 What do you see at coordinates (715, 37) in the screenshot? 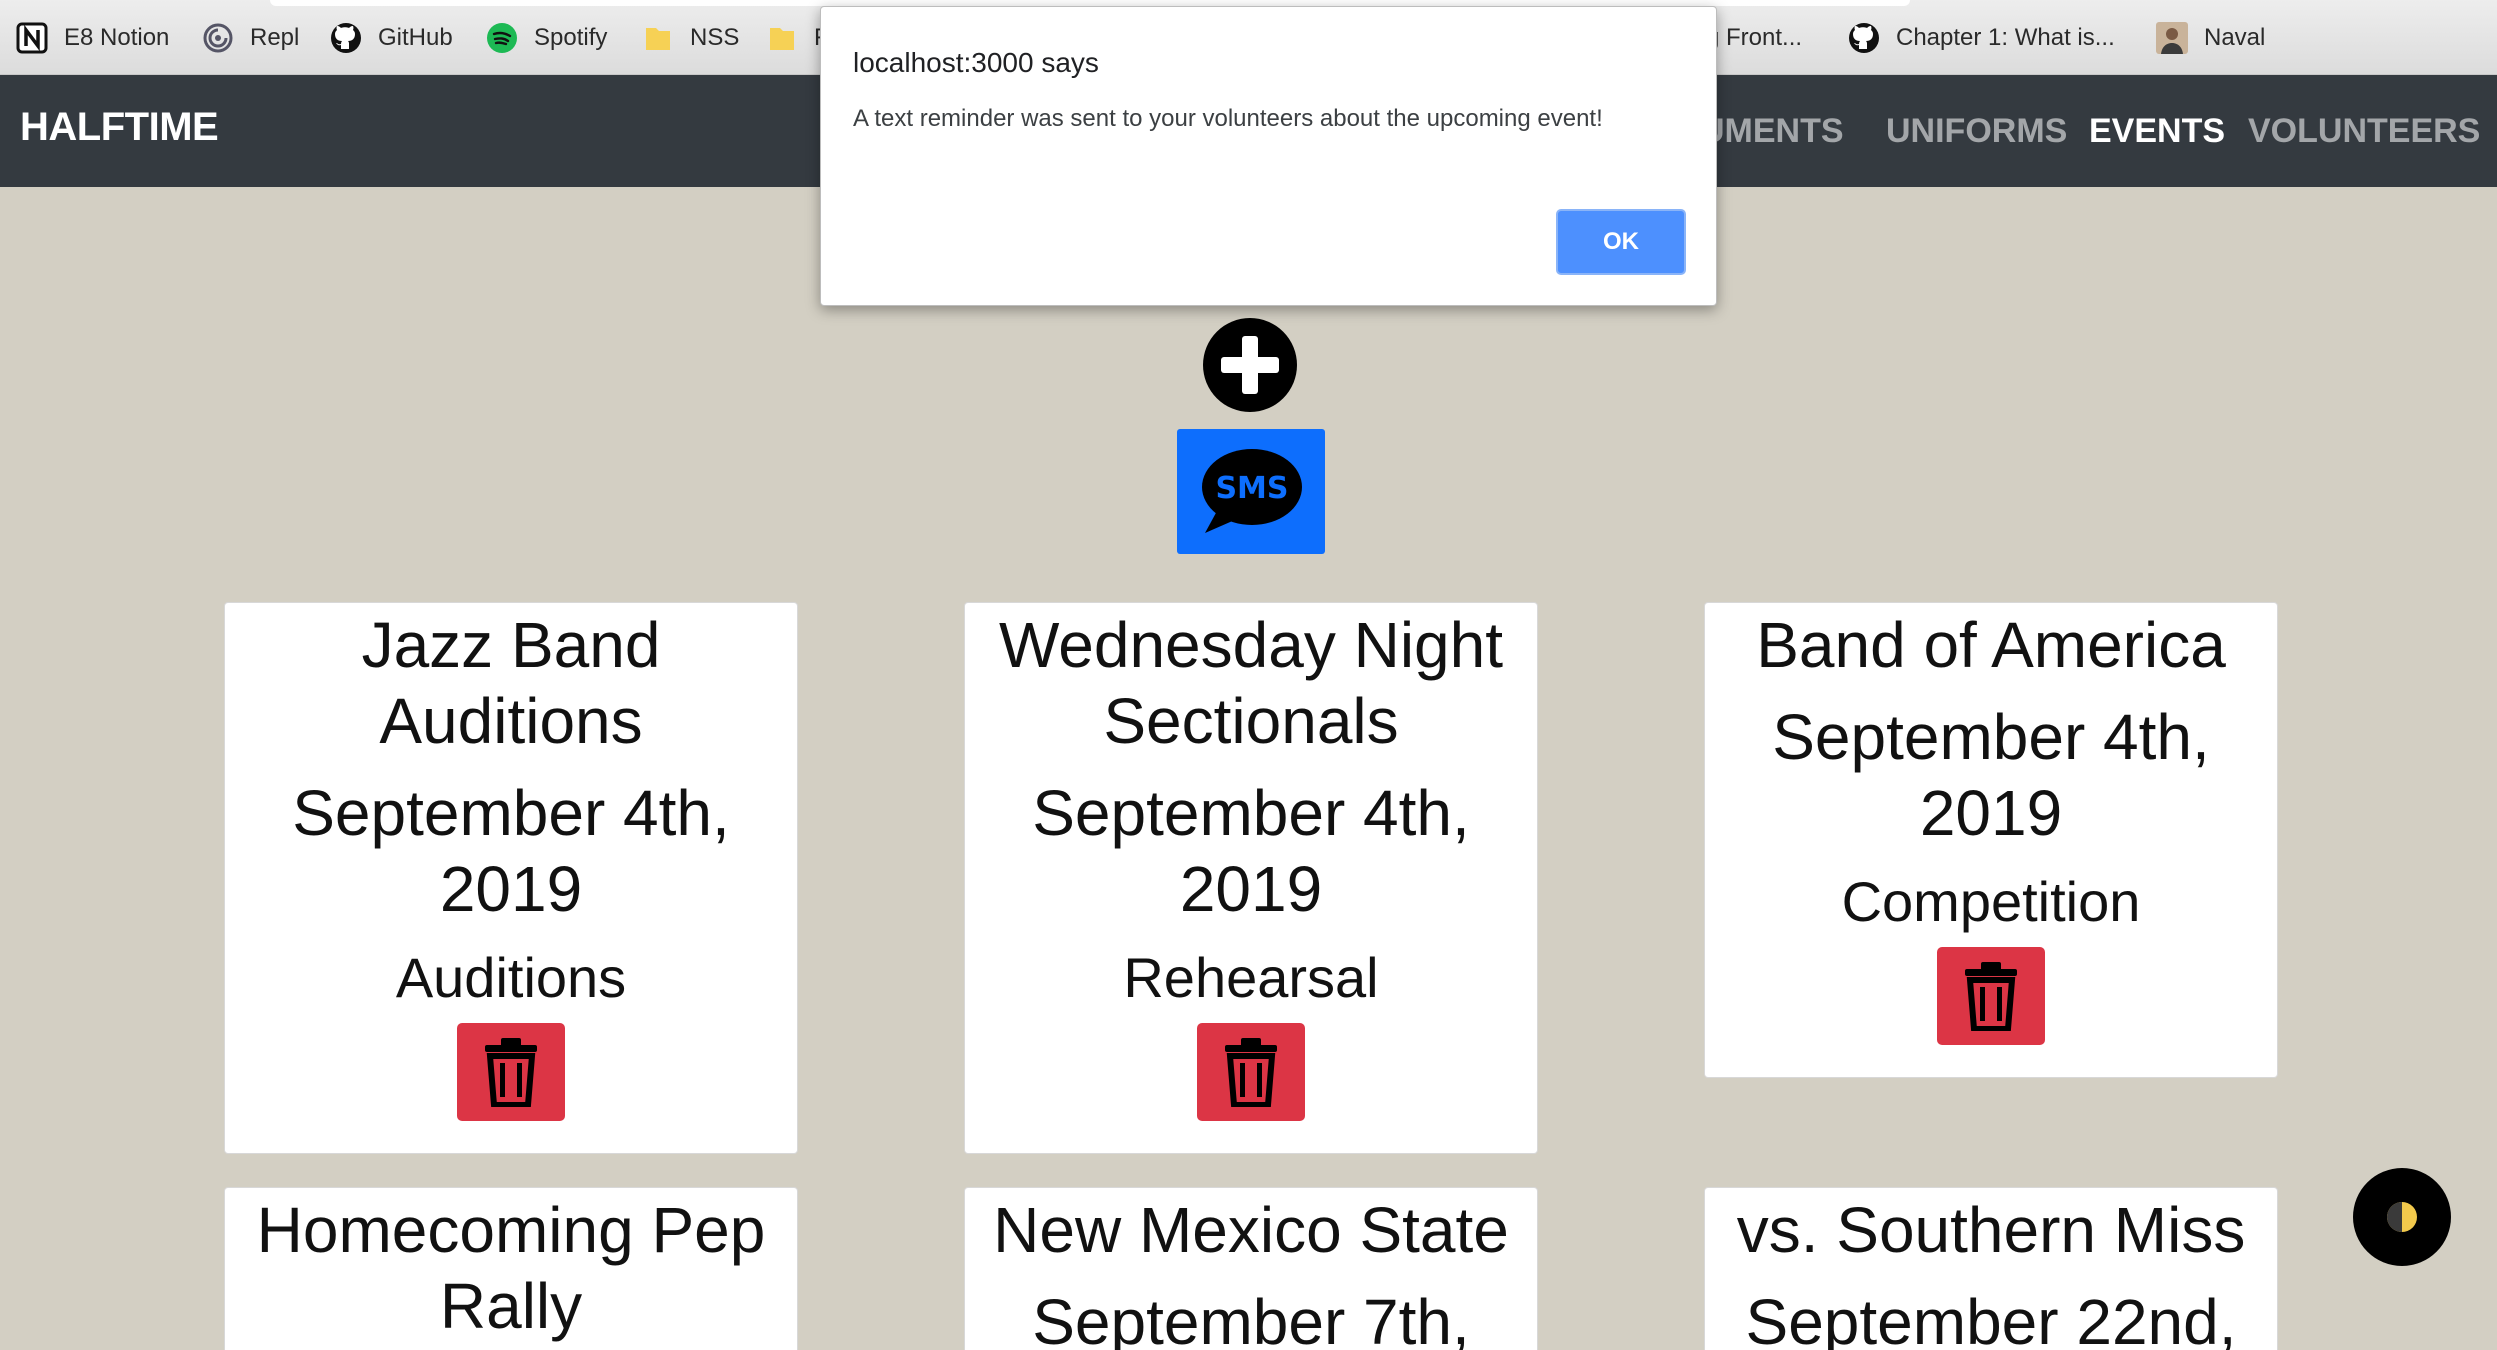
I see `bookmark-label: NSS` at bounding box center [715, 37].